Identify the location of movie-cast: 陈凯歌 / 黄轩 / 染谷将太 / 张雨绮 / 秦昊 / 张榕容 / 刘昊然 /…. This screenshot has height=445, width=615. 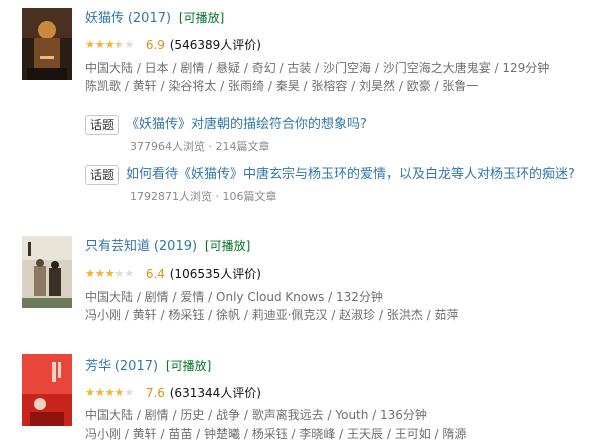
(282, 86).